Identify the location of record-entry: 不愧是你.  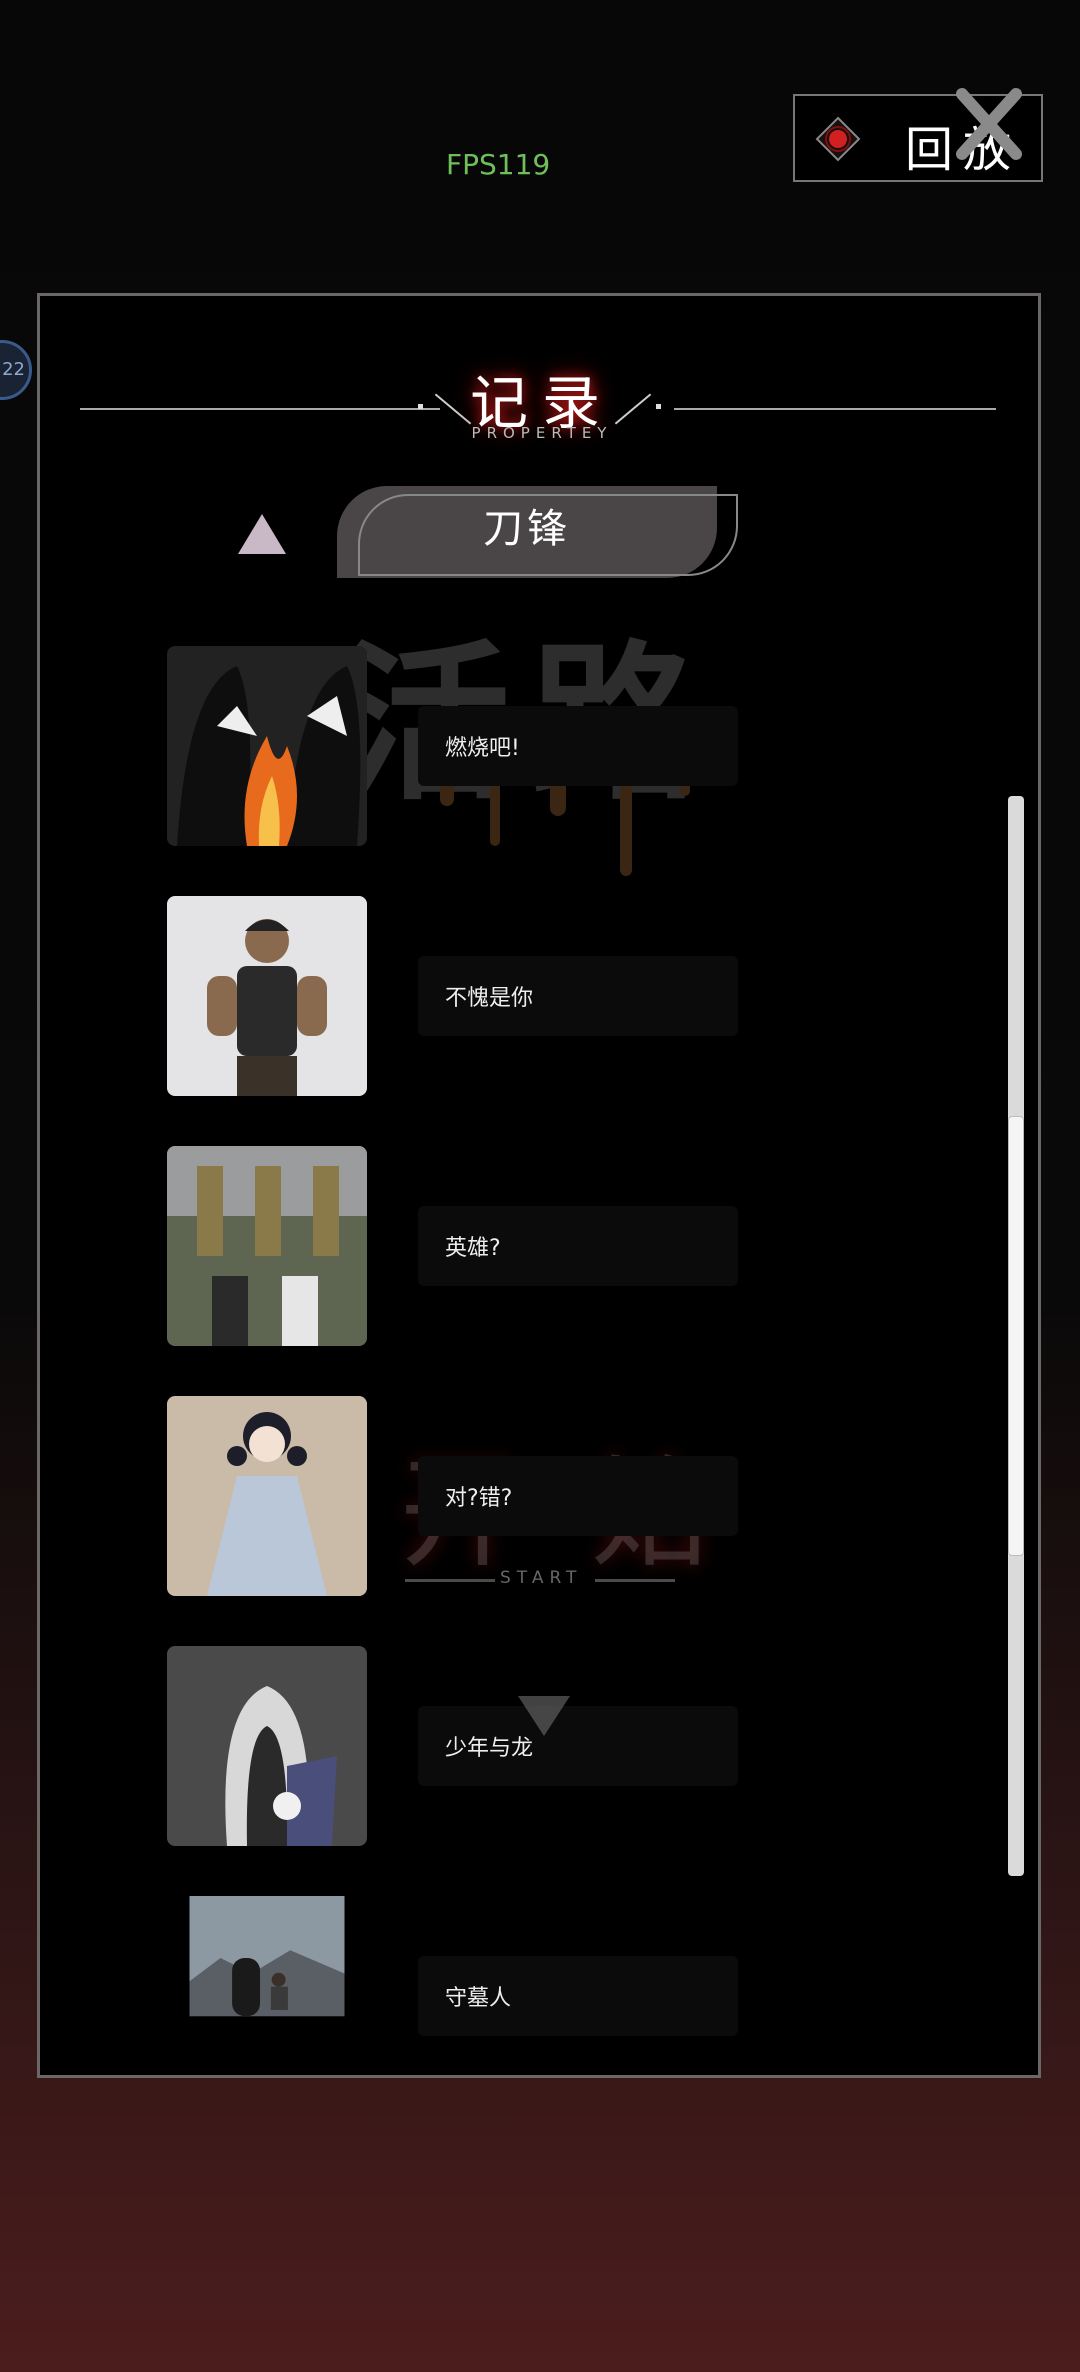
(539, 996).